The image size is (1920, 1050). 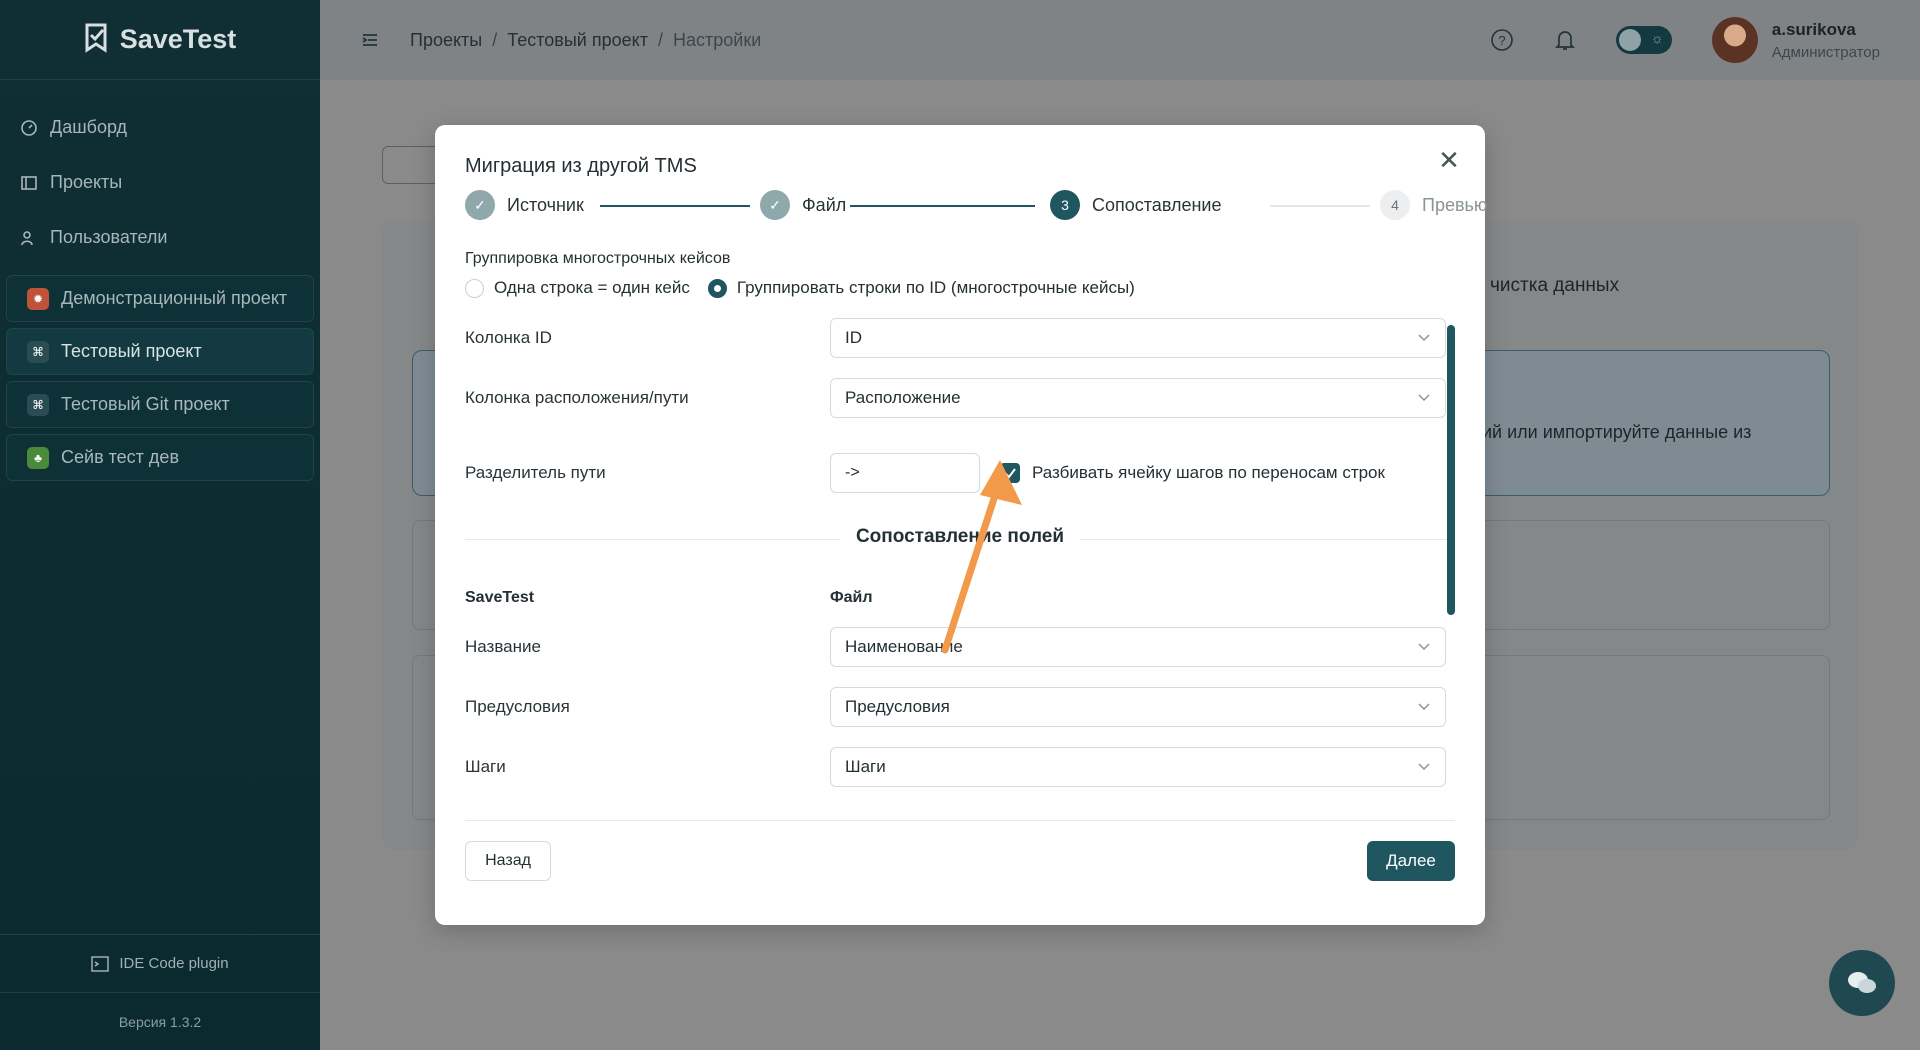 I want to click on theme-toggle: ☼, so click(x=1643, y=40).